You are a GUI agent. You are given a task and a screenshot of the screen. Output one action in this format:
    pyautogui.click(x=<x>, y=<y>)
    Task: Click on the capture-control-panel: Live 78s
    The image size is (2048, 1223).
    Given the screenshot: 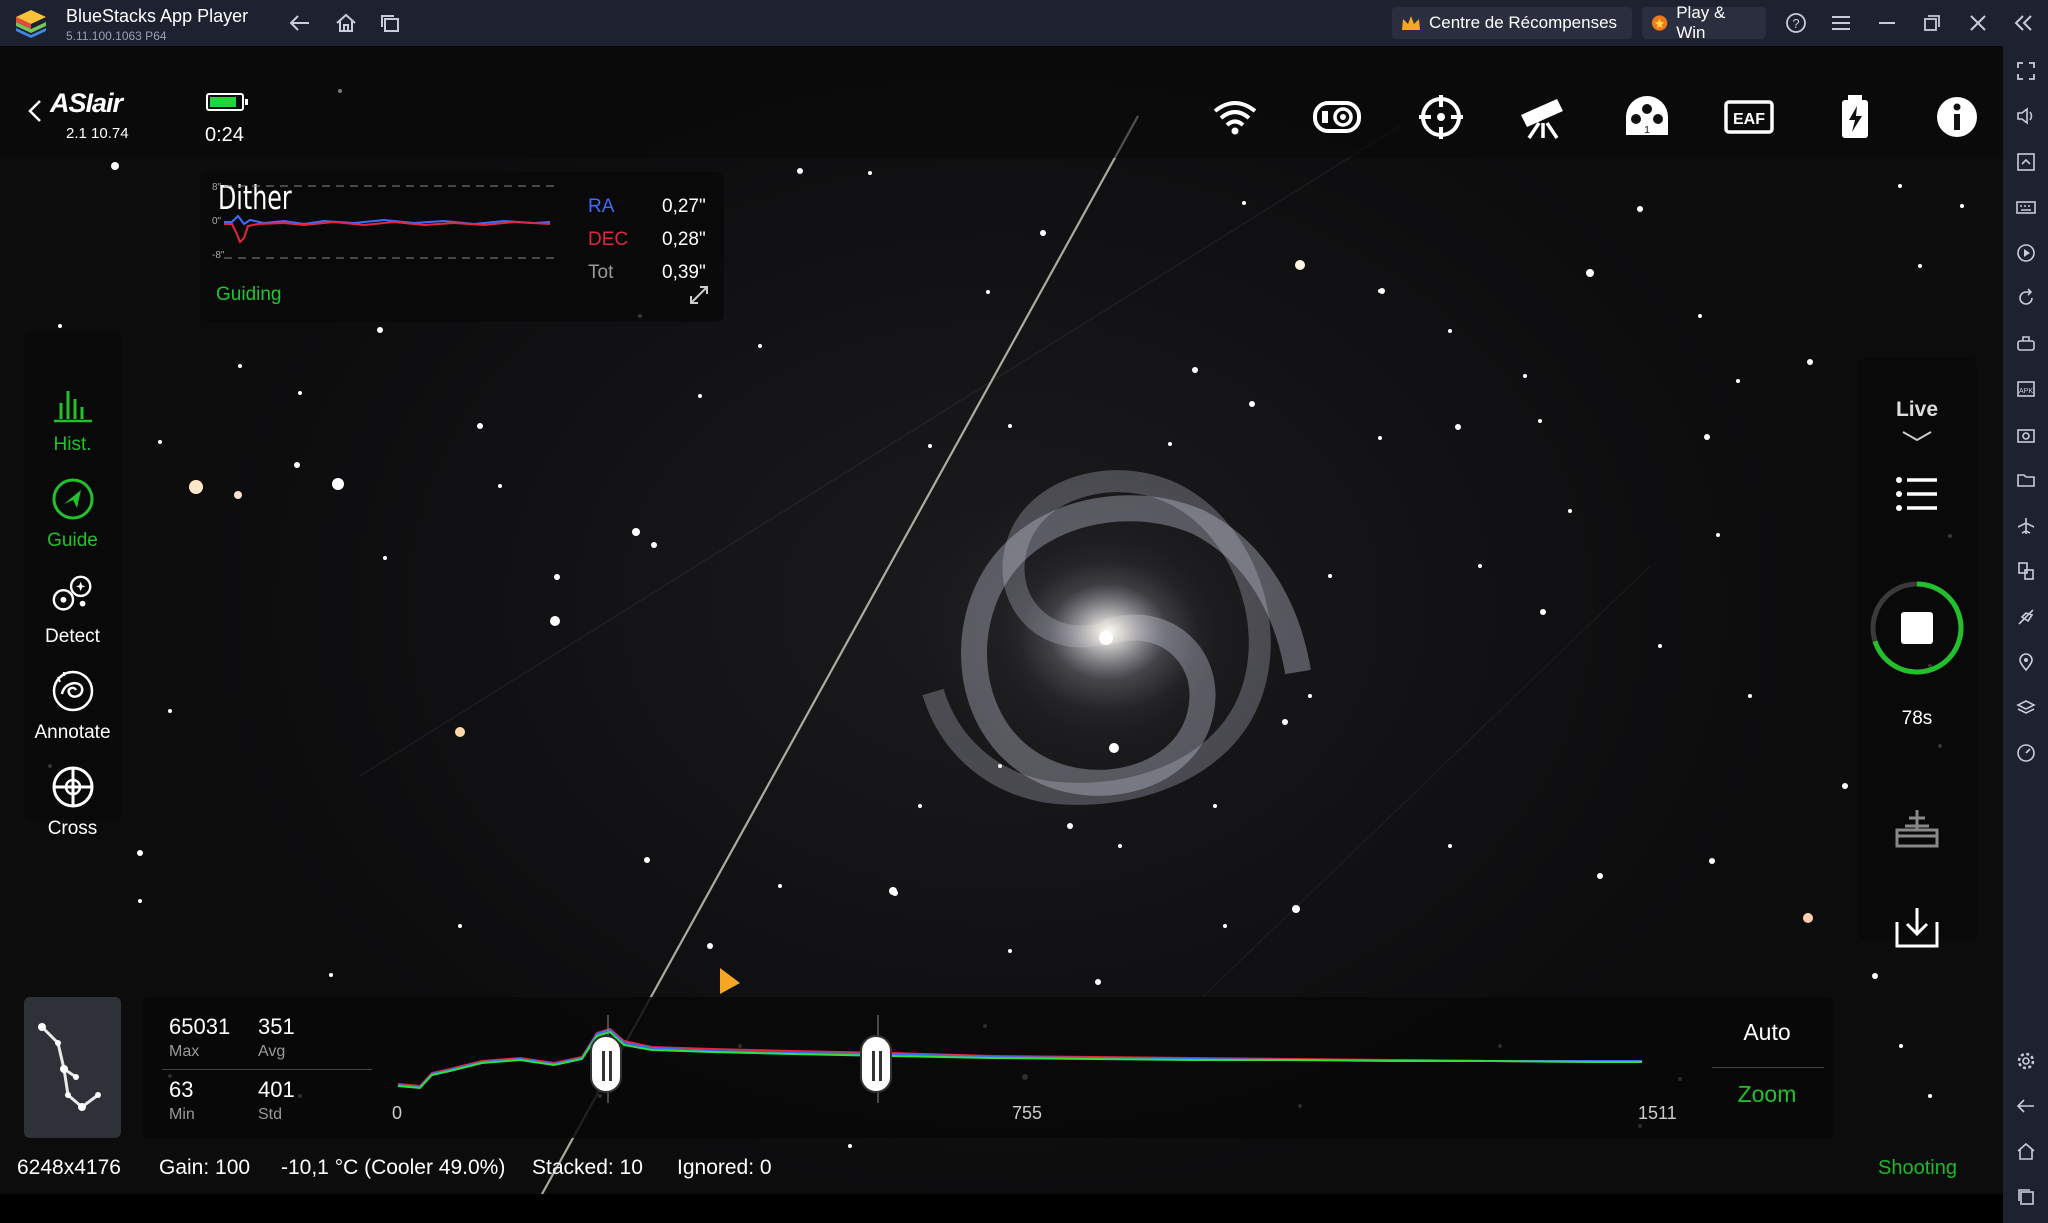 What is the action you would take?
    pyautogui.click(x=1917, y=653)
    